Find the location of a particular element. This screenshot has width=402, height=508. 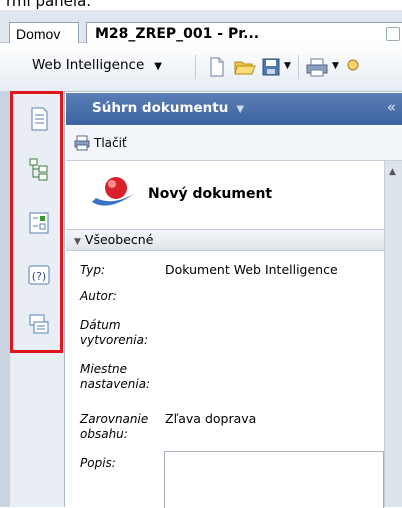

panel-header: Súhrn dokumentu ▼ « is located at coordinates (234, 109).